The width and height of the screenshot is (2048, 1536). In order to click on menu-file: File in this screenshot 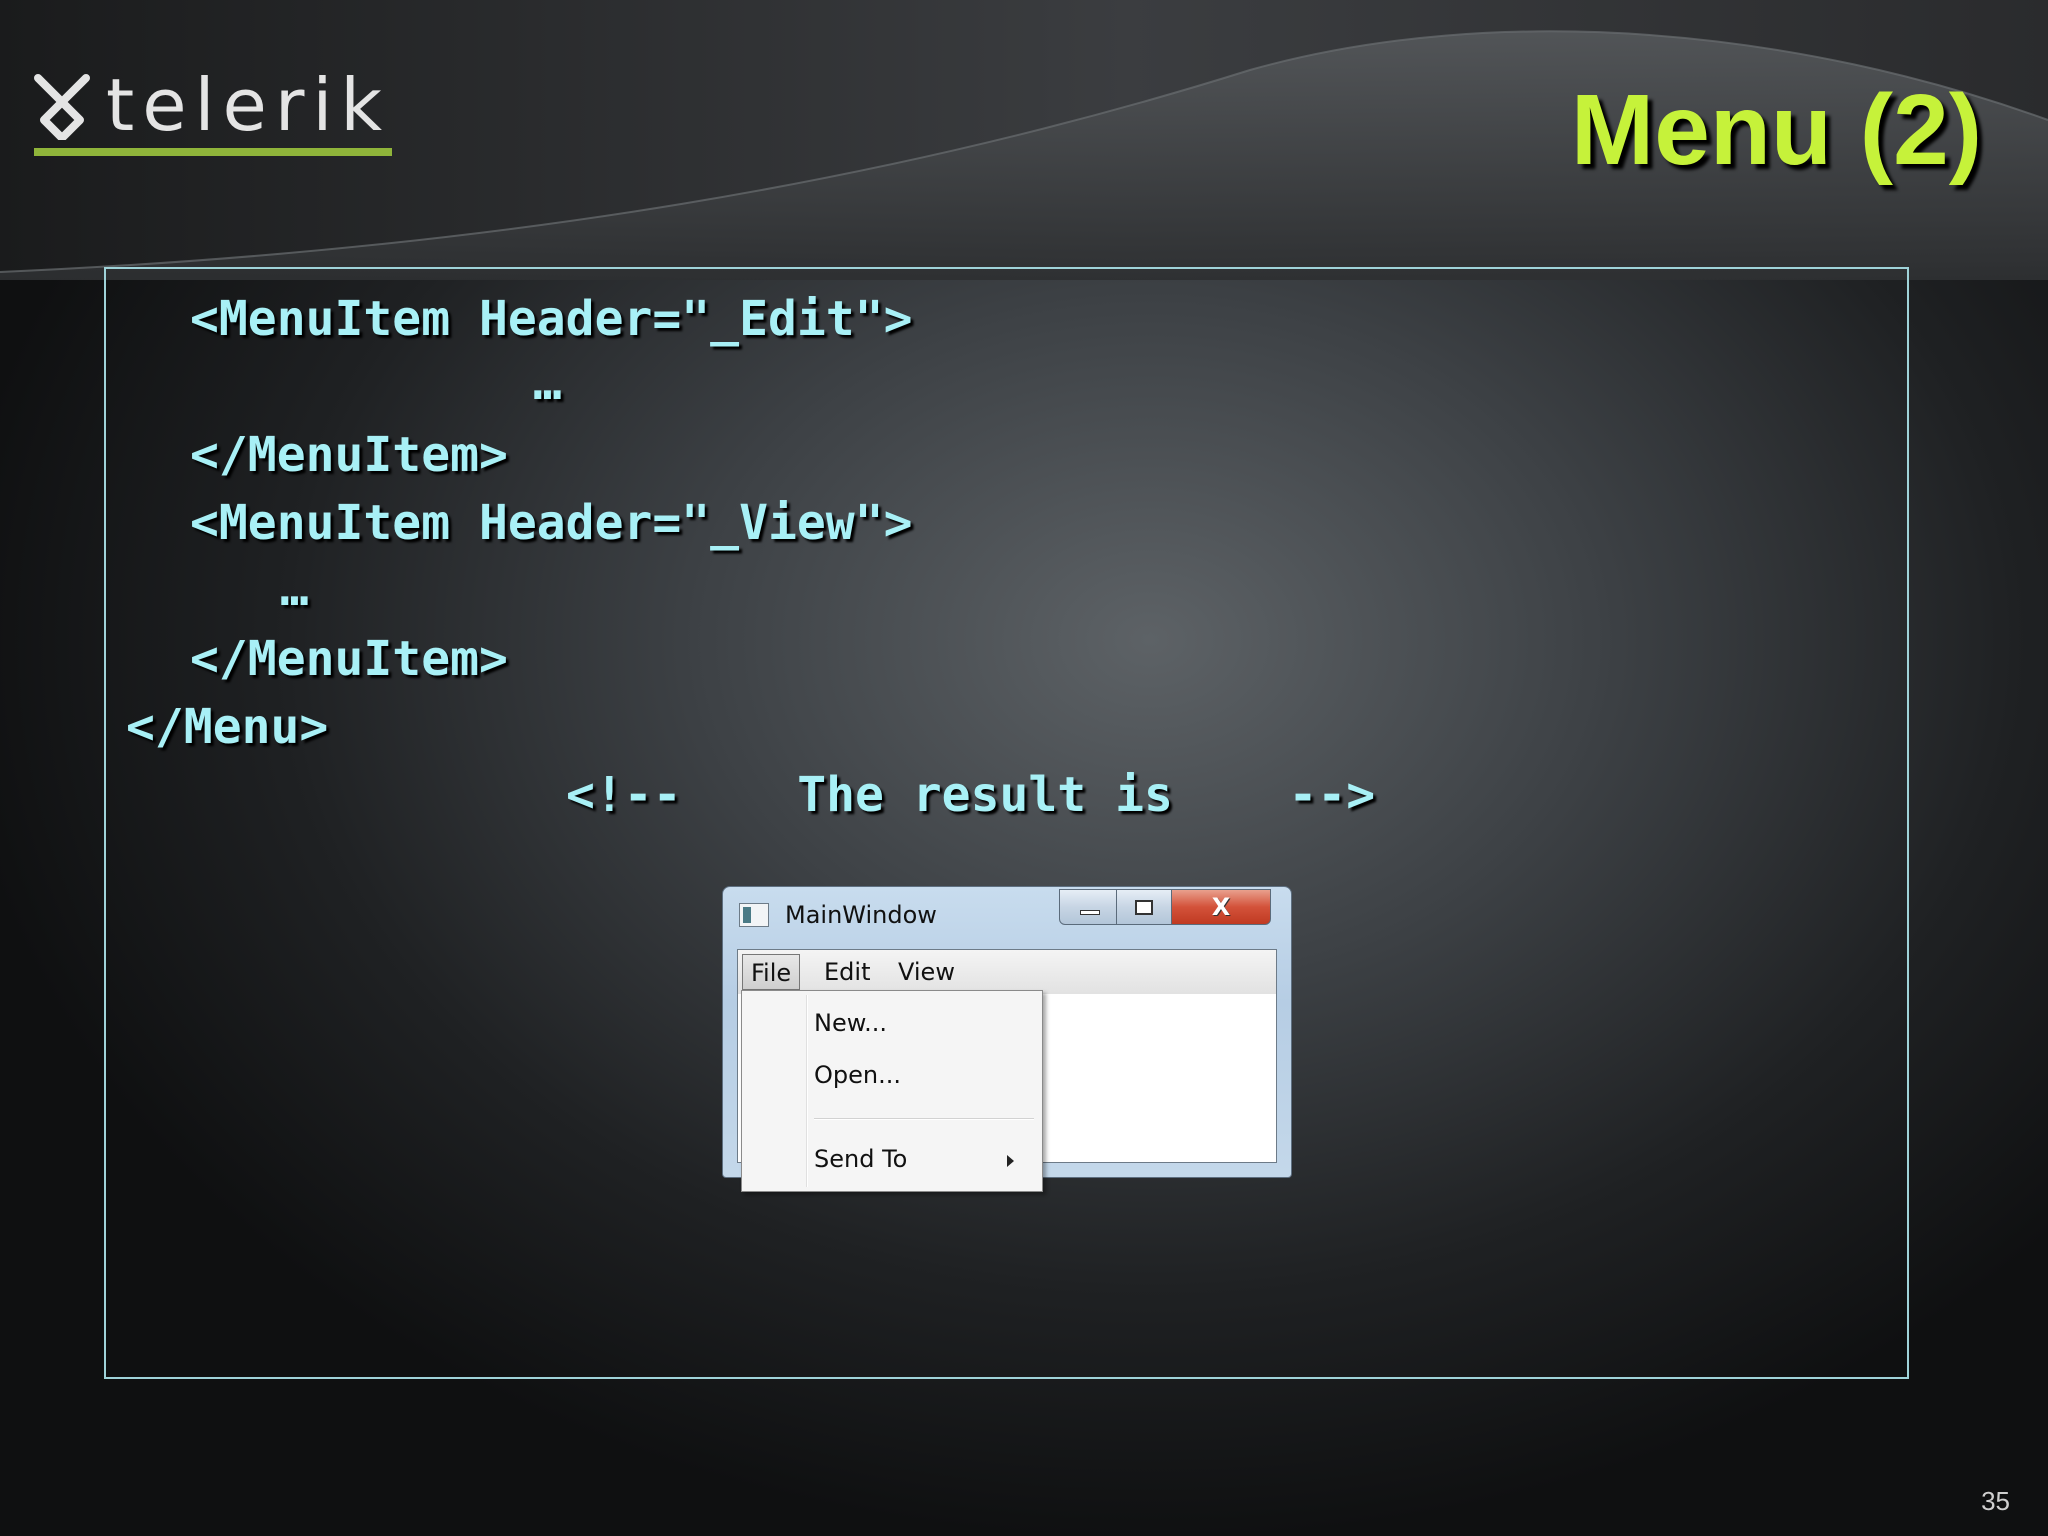, I will do `click(771, 972)`.